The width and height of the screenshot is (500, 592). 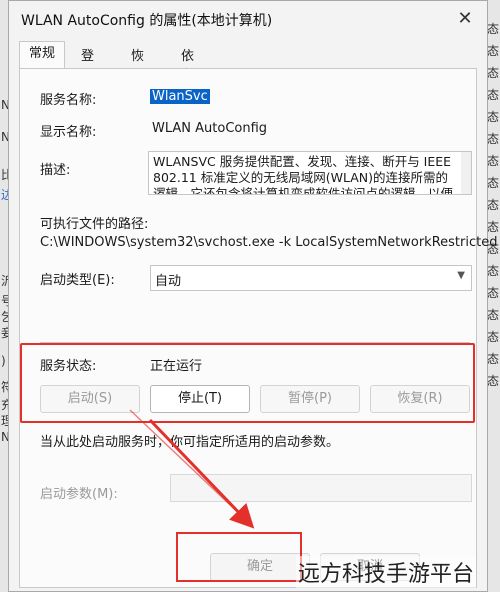 I want to click on watermark: 远方科技手游平台, so click(x=386, y=572).